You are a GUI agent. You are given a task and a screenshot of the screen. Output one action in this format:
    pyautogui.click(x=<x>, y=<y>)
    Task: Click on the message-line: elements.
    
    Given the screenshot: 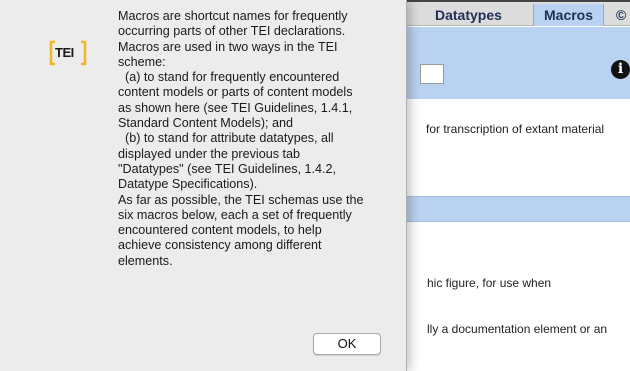 What is the action you would take?
    pyautogui.click(x=145, y=260)
    